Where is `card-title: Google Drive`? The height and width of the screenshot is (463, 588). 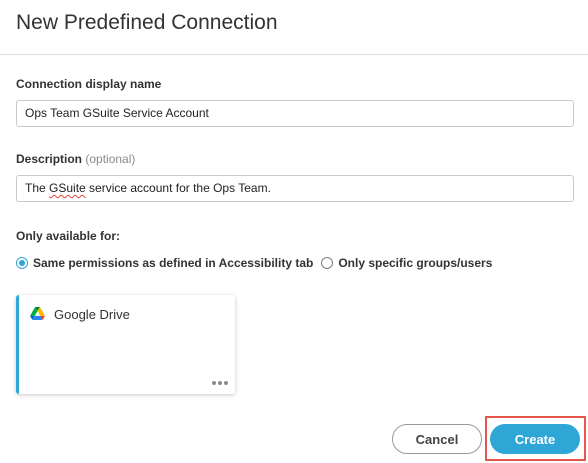
card-title: Google Drive is located at coordinates (92, 314).